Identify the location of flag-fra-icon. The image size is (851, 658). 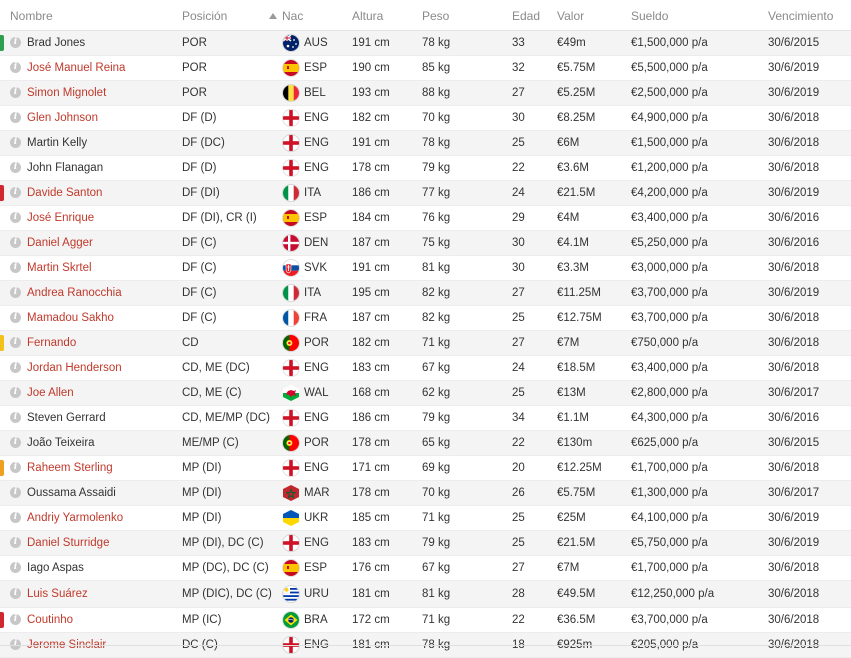
(291, 318).